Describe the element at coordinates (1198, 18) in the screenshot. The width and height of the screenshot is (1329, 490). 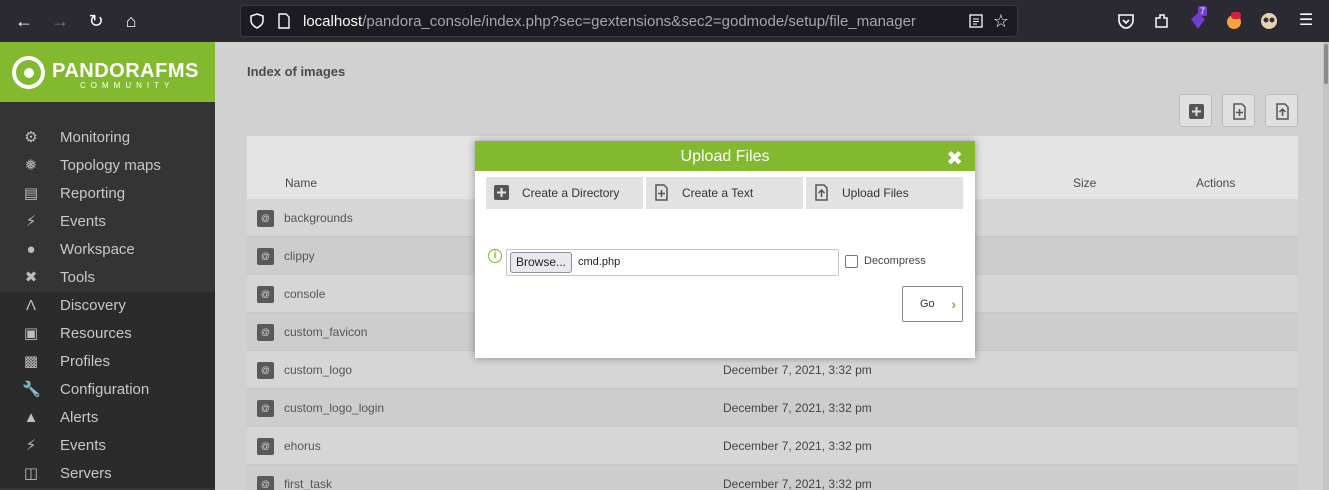
I see `extension-purple-icon: 7` at that location.